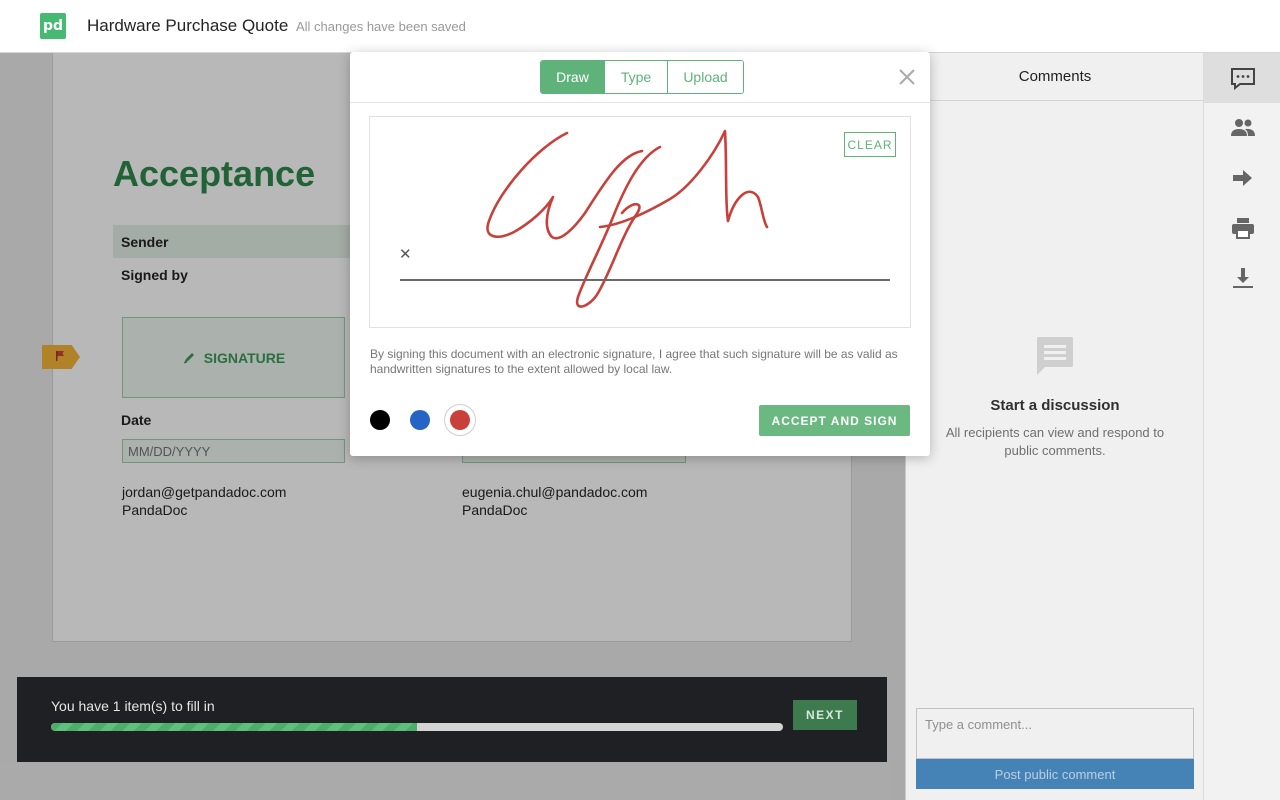 The image size is (1280, 800). Describe the element at coordinates (405, 254) in the screenshot. I see `sign-here-marker: ✕` at that location.